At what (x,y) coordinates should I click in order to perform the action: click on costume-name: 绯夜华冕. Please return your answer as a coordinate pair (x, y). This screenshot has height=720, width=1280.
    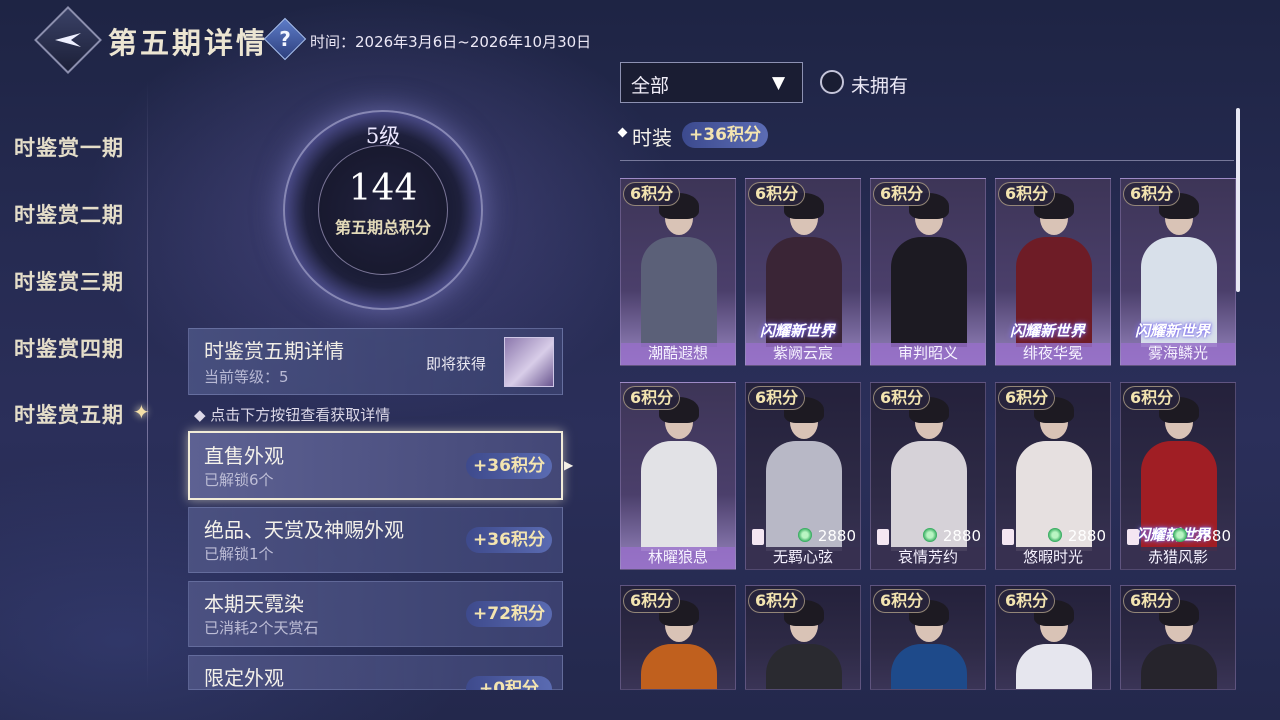
    Looking at the image, I should click on (1052, 353).